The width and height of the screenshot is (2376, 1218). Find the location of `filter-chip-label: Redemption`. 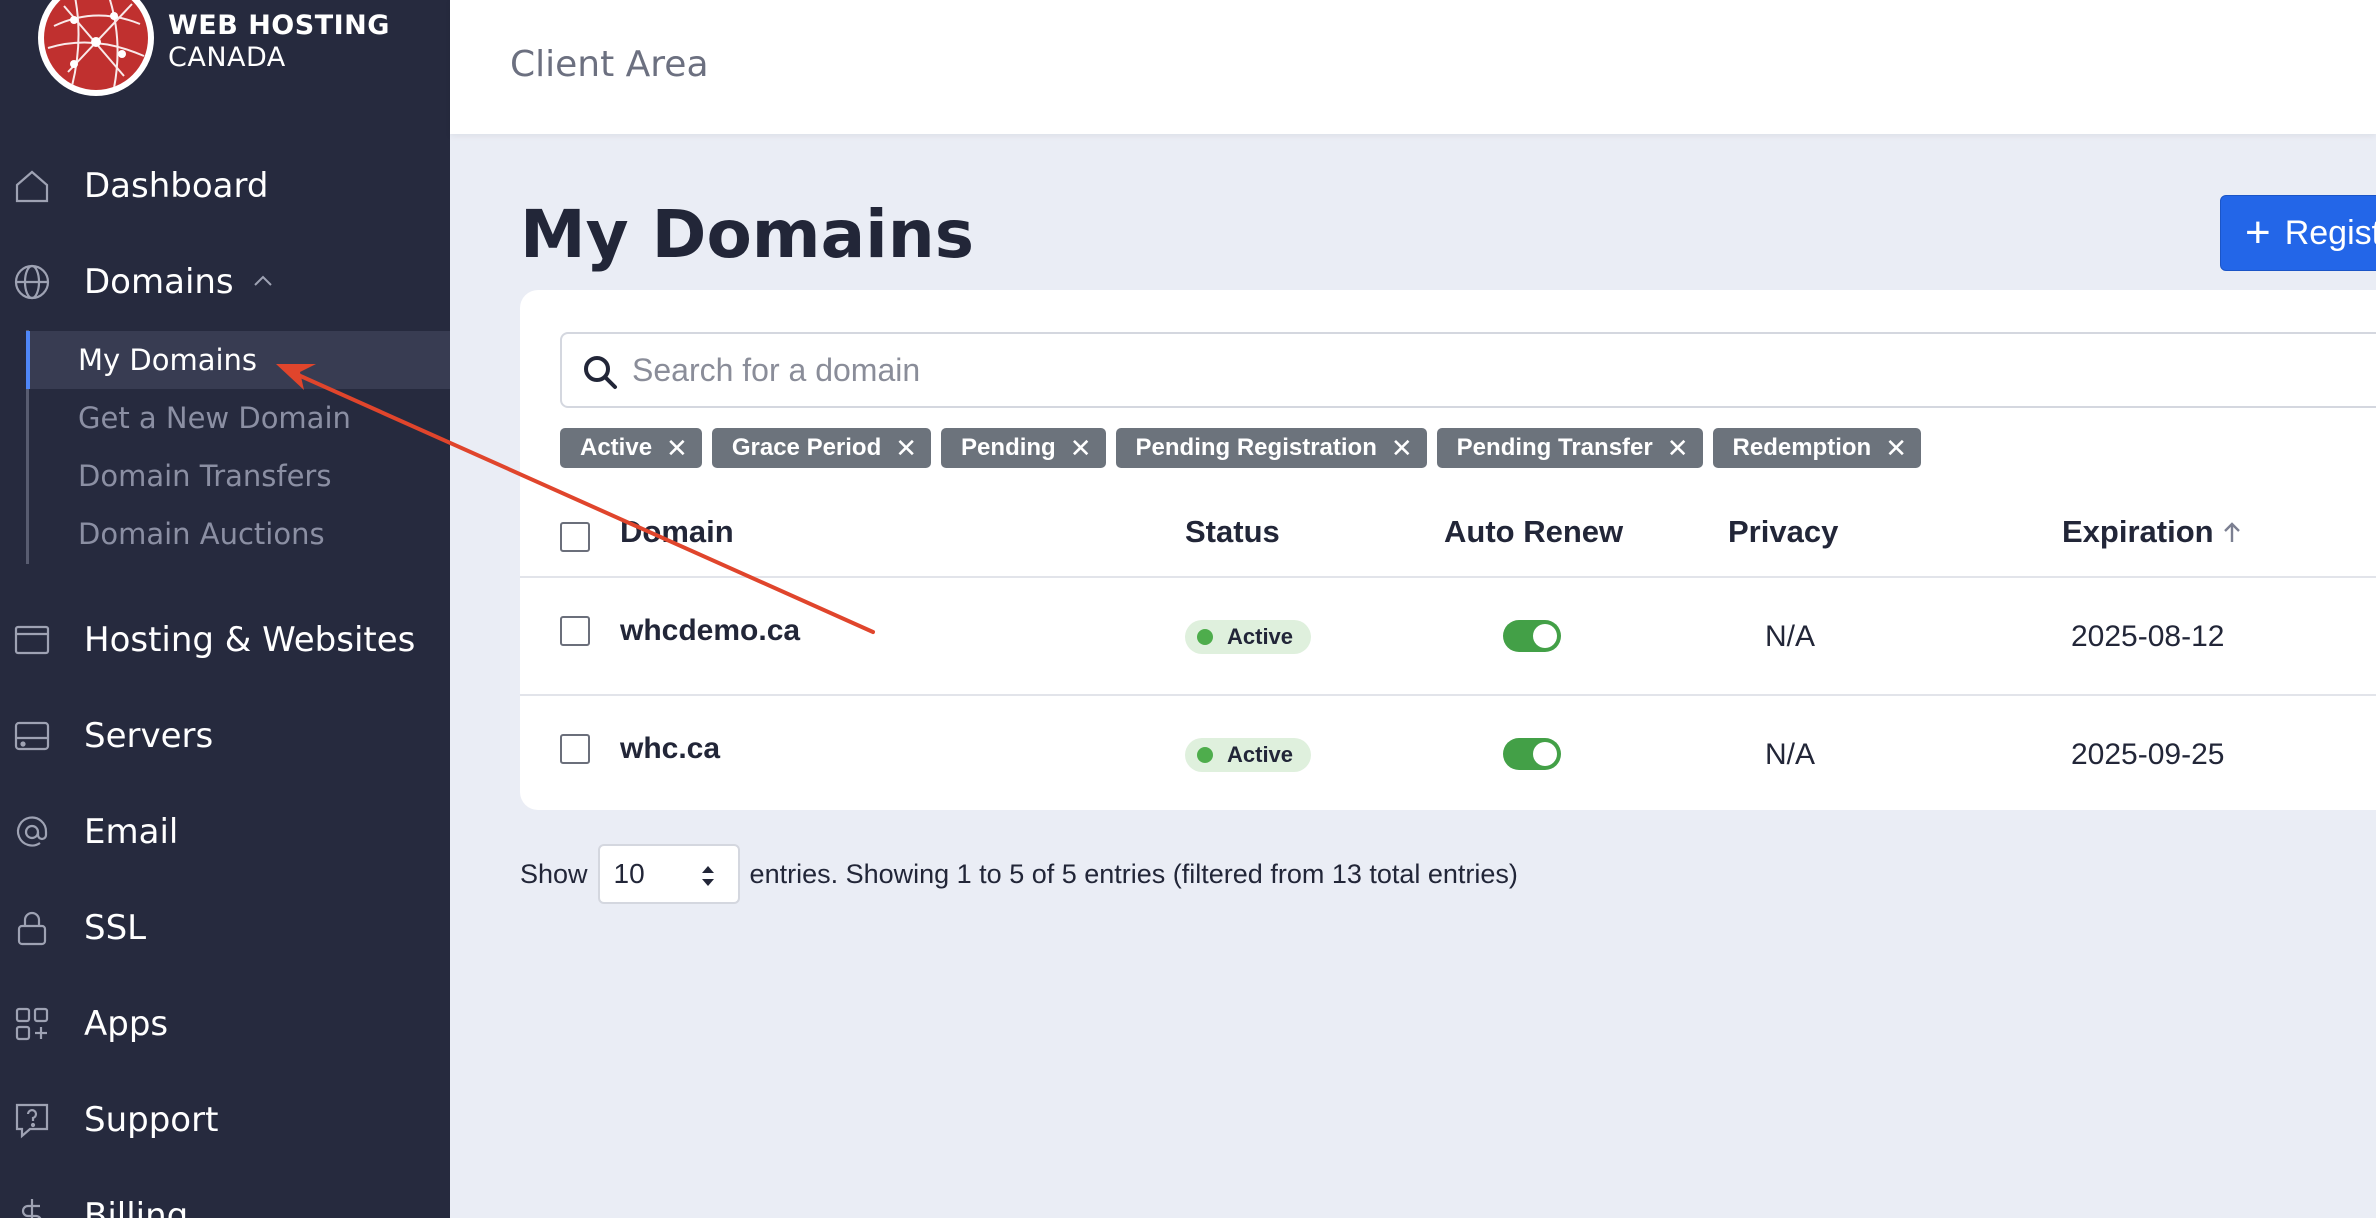

filter-chip-label: Redemption is located at coordinates (1802, 447).